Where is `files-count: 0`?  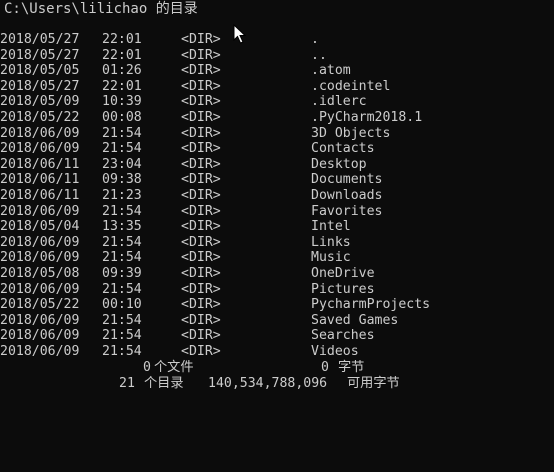
files-count: 0 is located at coordinates (147, 367).